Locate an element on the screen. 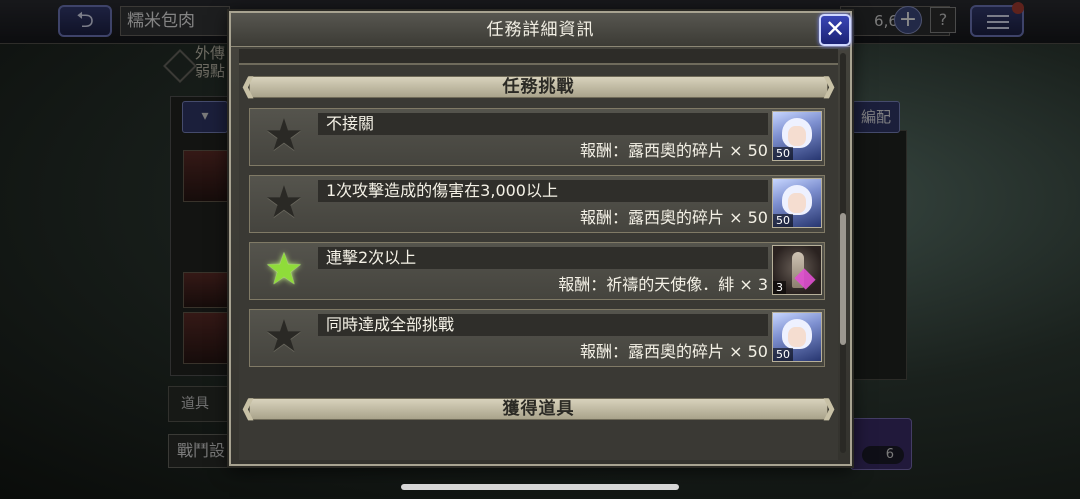 The width and height of the screenshot is (1080, 499). mission-title: 連擊2次以上 is located at coordinates (371, 257).